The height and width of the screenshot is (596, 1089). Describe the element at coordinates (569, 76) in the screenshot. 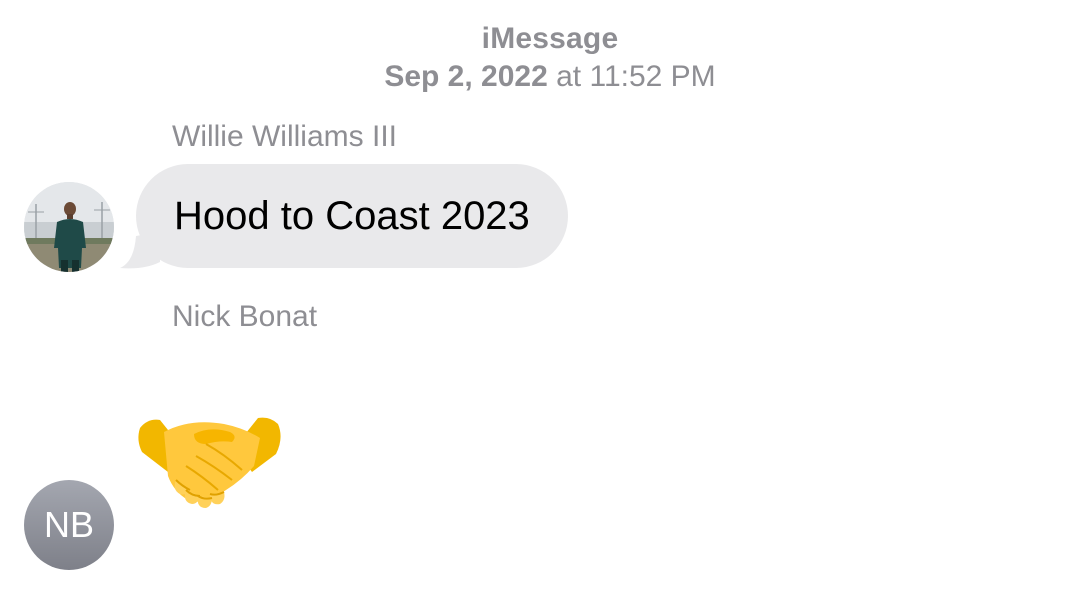

I see `timestamp-at: at` at that location.